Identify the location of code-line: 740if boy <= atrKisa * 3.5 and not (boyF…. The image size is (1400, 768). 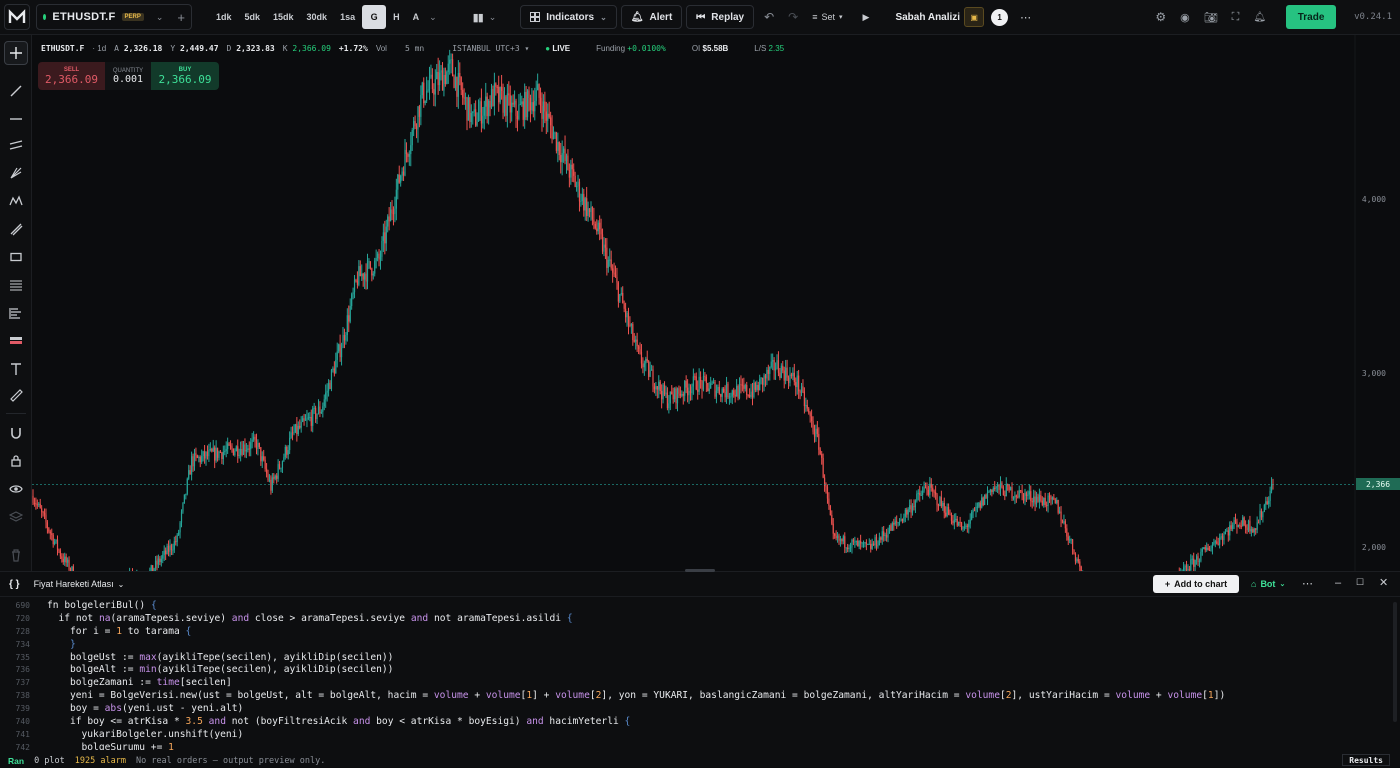
(695, 721).